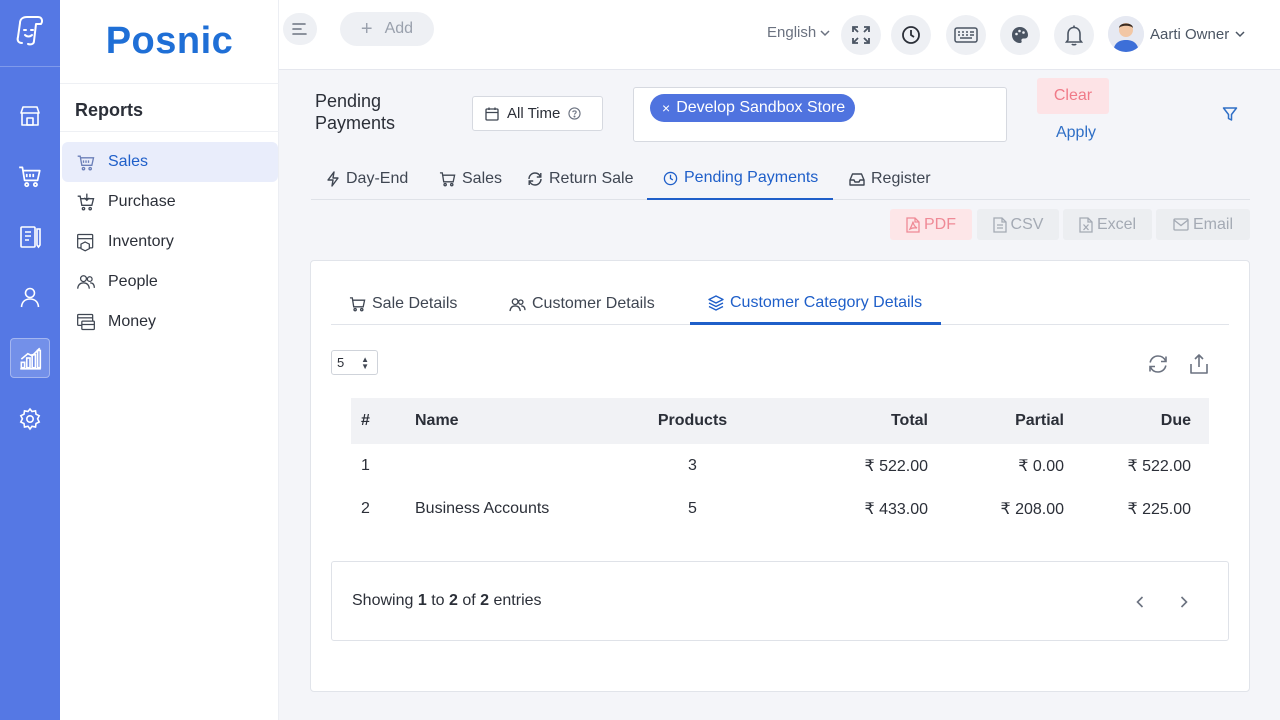  I want to click on sidebar-item-sales: Sales, so click(170, 162).